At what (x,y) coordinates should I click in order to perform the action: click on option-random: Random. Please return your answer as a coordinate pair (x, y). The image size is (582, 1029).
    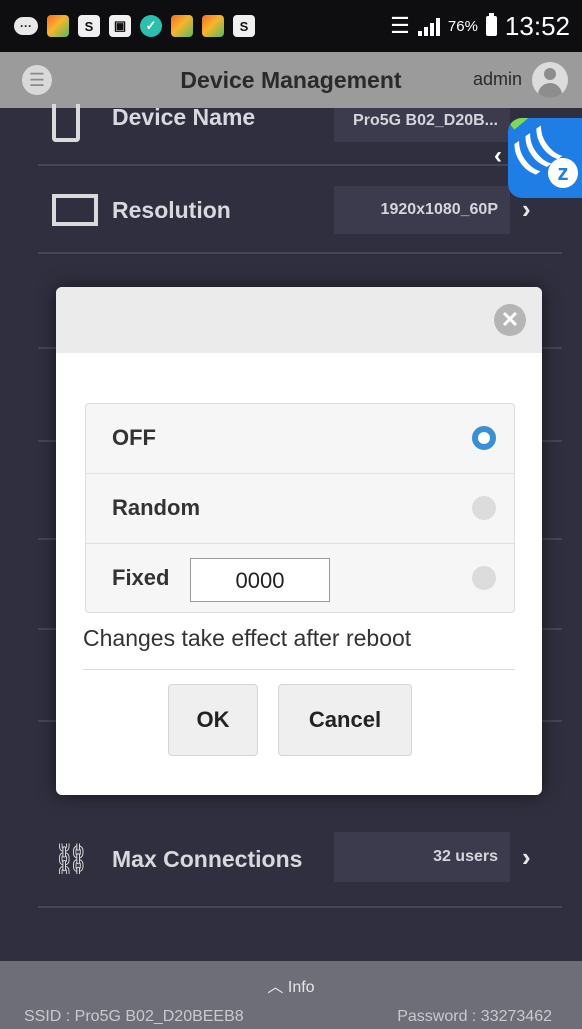
    Looking at the image, I should click on (300, 509).